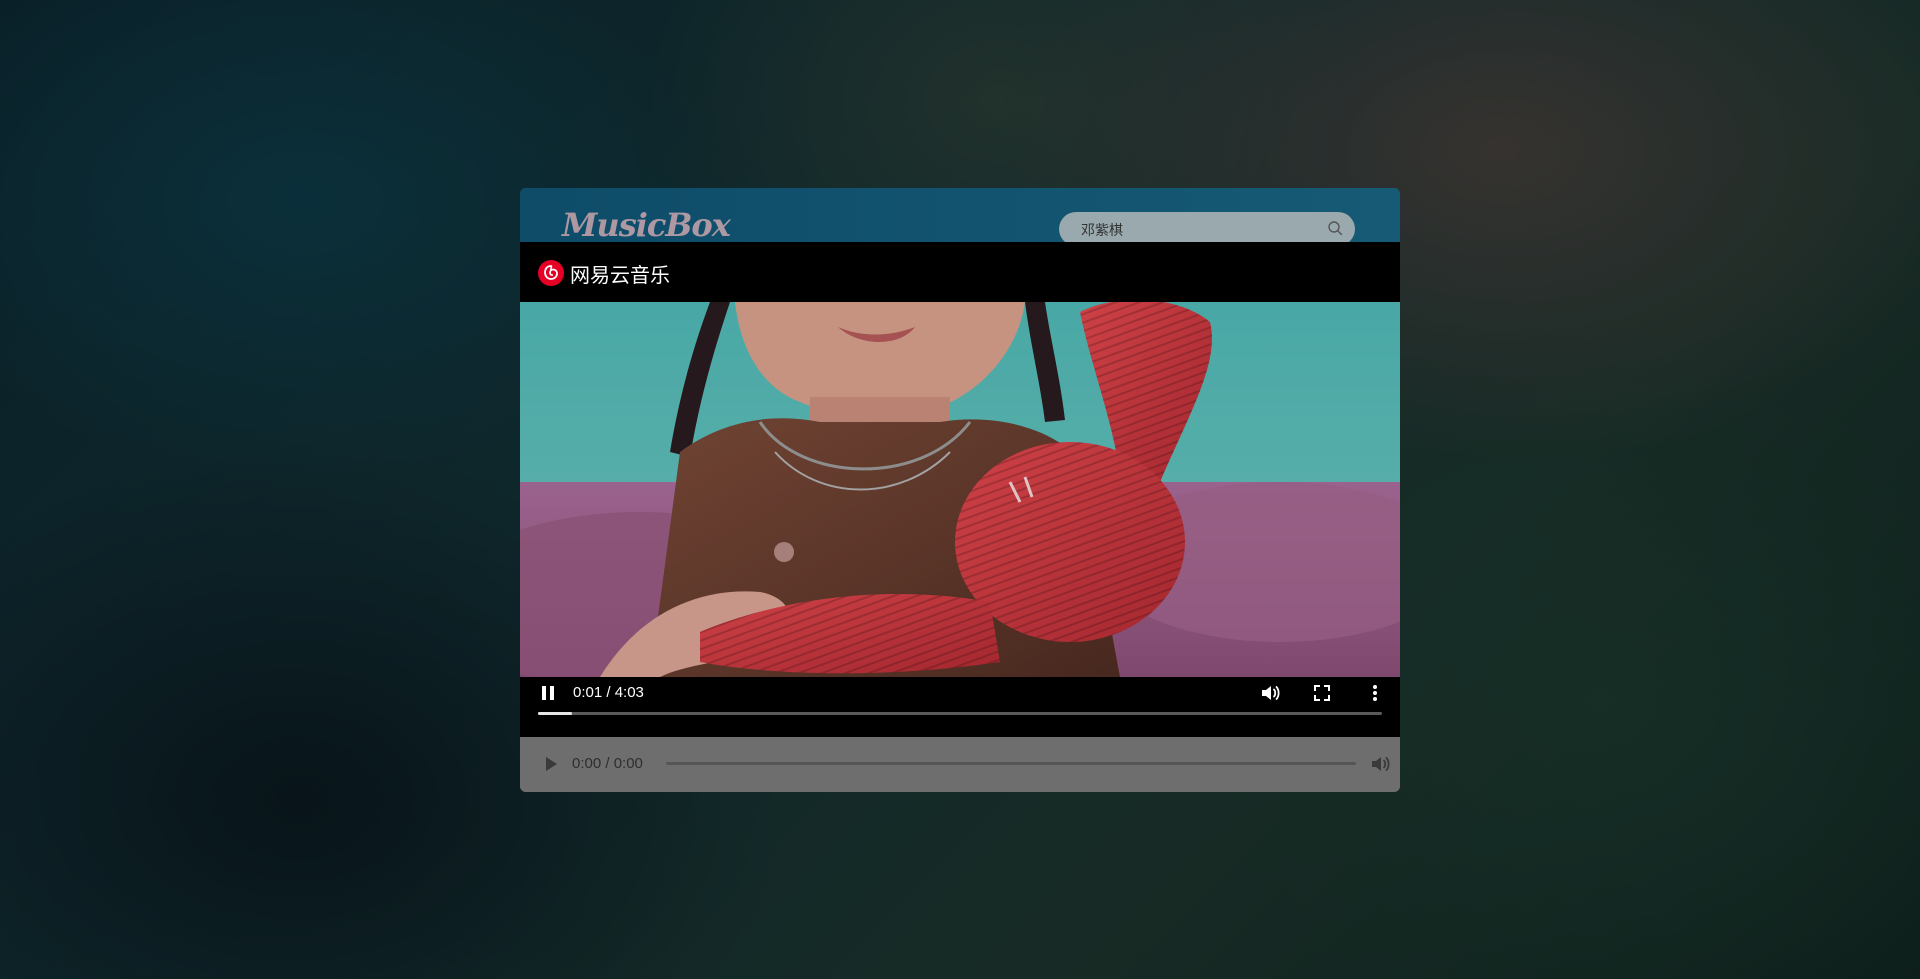 The width and height of the screenshot is (1920, 979). Describe the element at coordinates (1011, 763) in the screenshot. I see `audio-progress-bar` at that location.